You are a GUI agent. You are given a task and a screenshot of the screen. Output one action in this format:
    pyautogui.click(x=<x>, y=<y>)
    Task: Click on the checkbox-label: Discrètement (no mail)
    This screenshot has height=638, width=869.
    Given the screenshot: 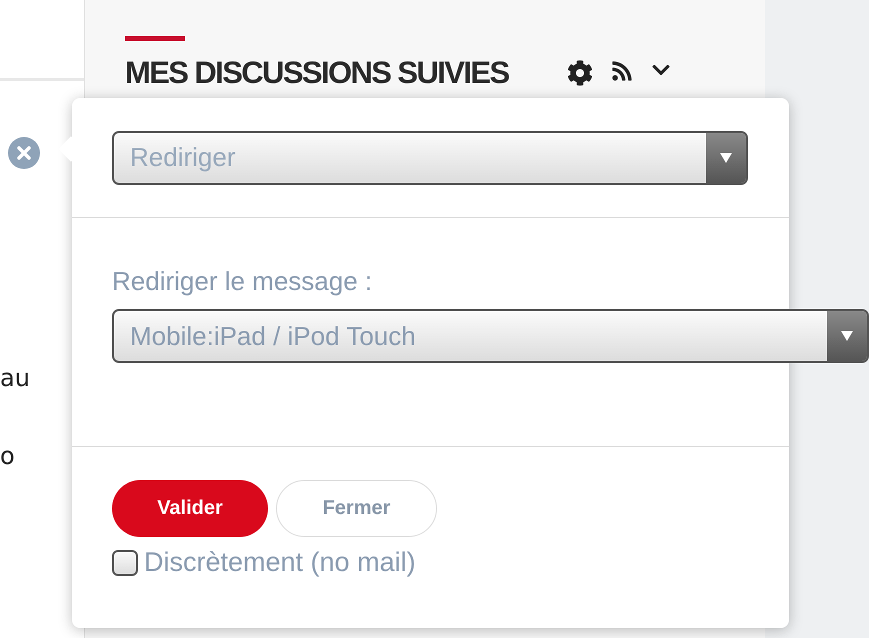 What is the action you would take?
    pyautogui.click(x=280, y=562)
    